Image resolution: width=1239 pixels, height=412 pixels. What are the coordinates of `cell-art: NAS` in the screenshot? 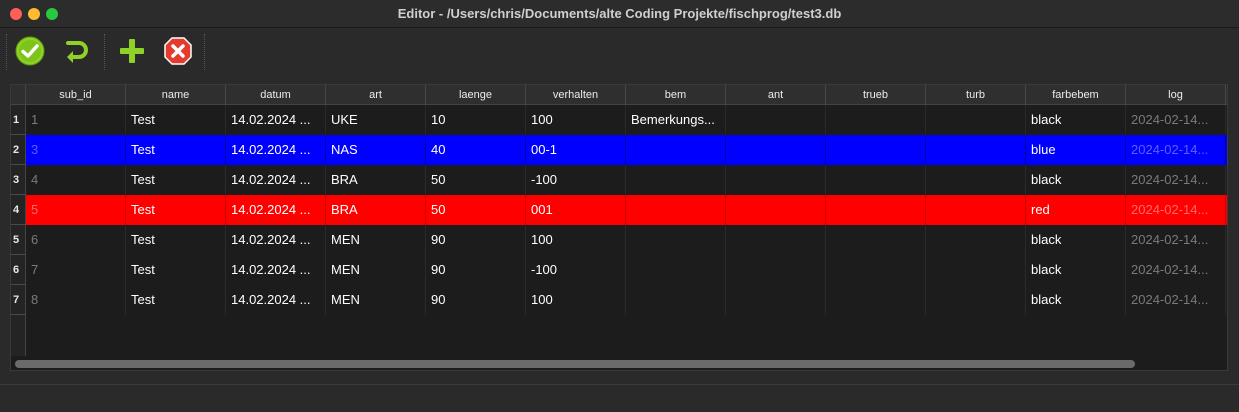 It's located at (376, 150).